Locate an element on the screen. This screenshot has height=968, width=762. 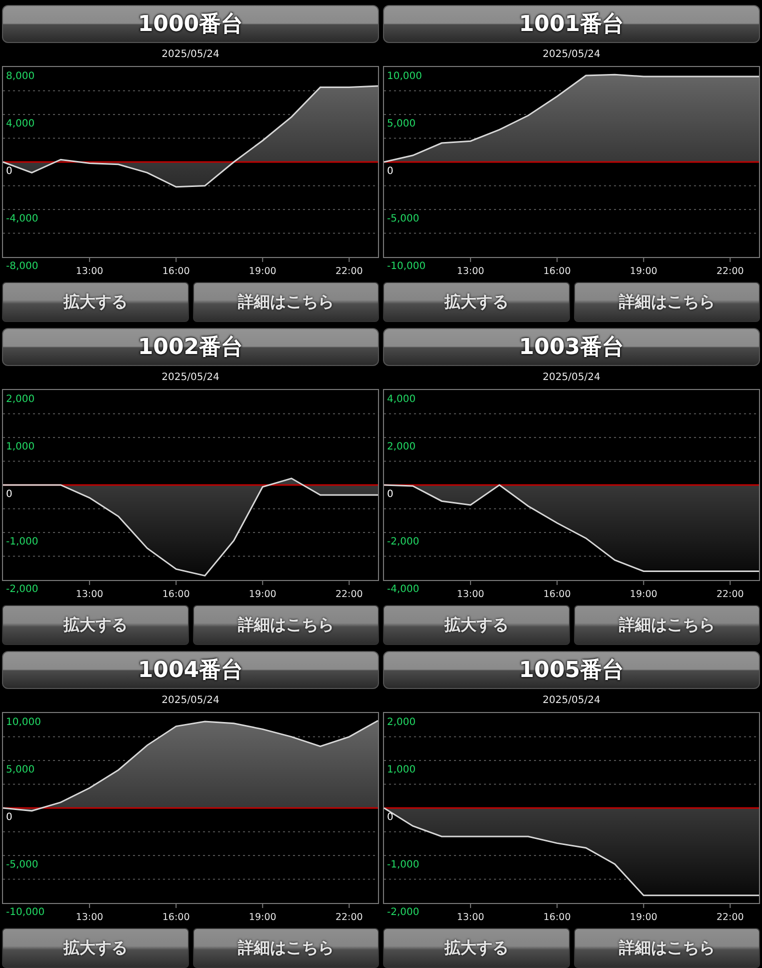
panel-title: 1000番台 is located at coordinates (190, 24).